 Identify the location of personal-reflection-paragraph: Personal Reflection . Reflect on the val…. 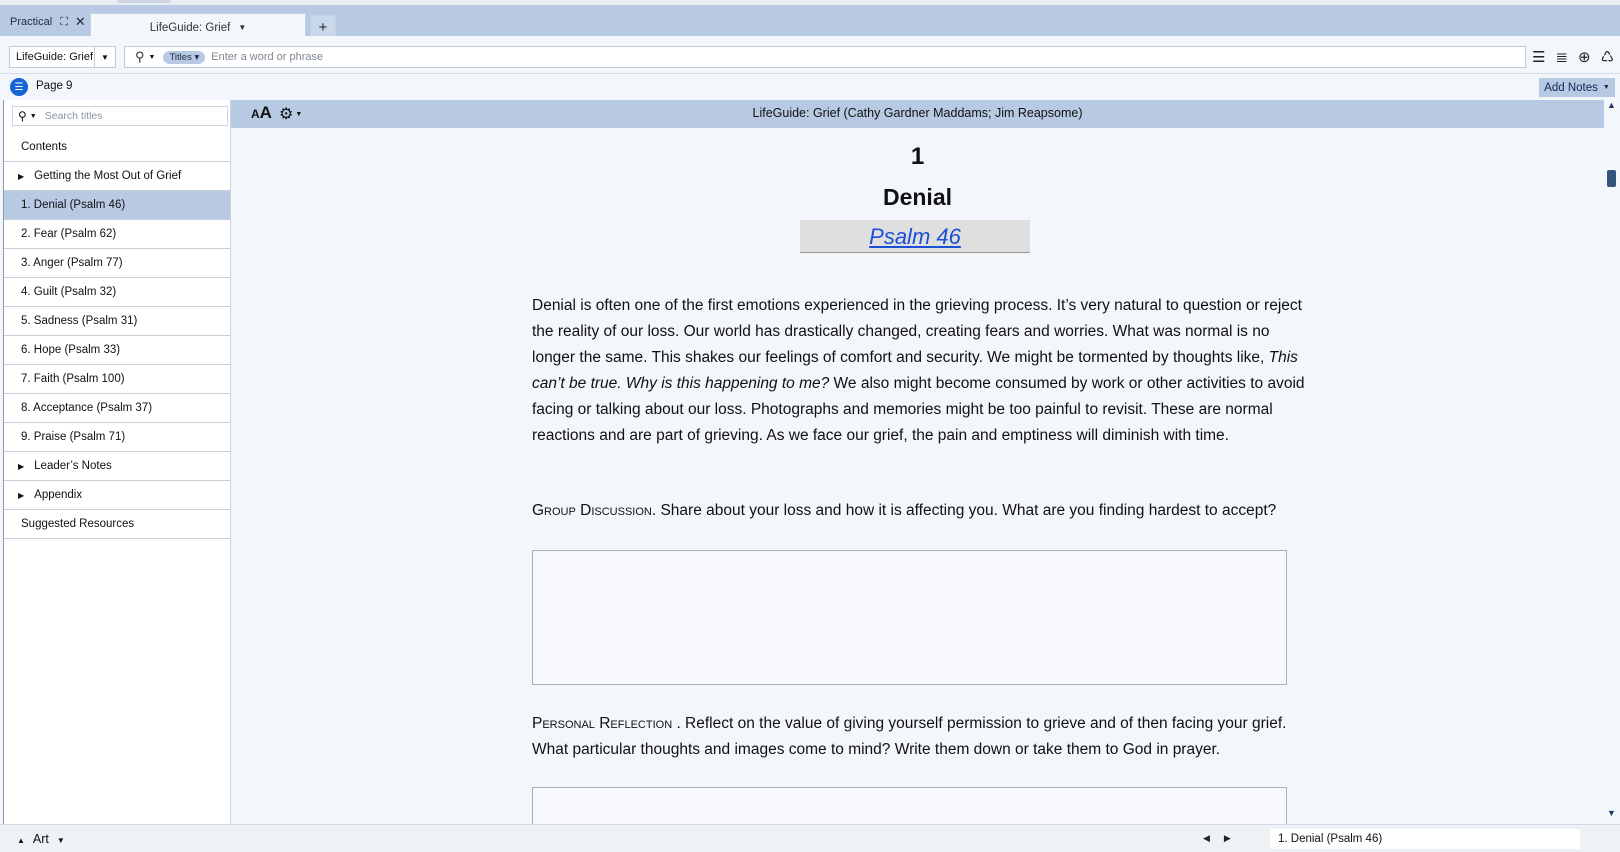
(922, 737).